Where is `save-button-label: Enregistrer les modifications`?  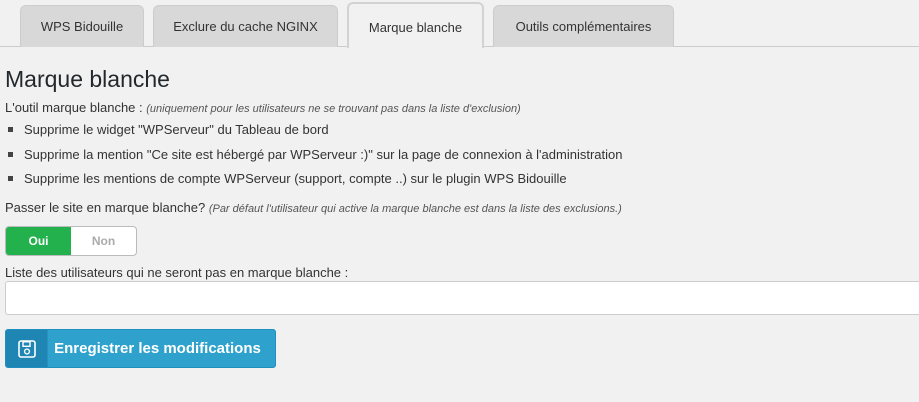
save-button-label: Enregistrer les modifications is located at coordinates (157, 348).